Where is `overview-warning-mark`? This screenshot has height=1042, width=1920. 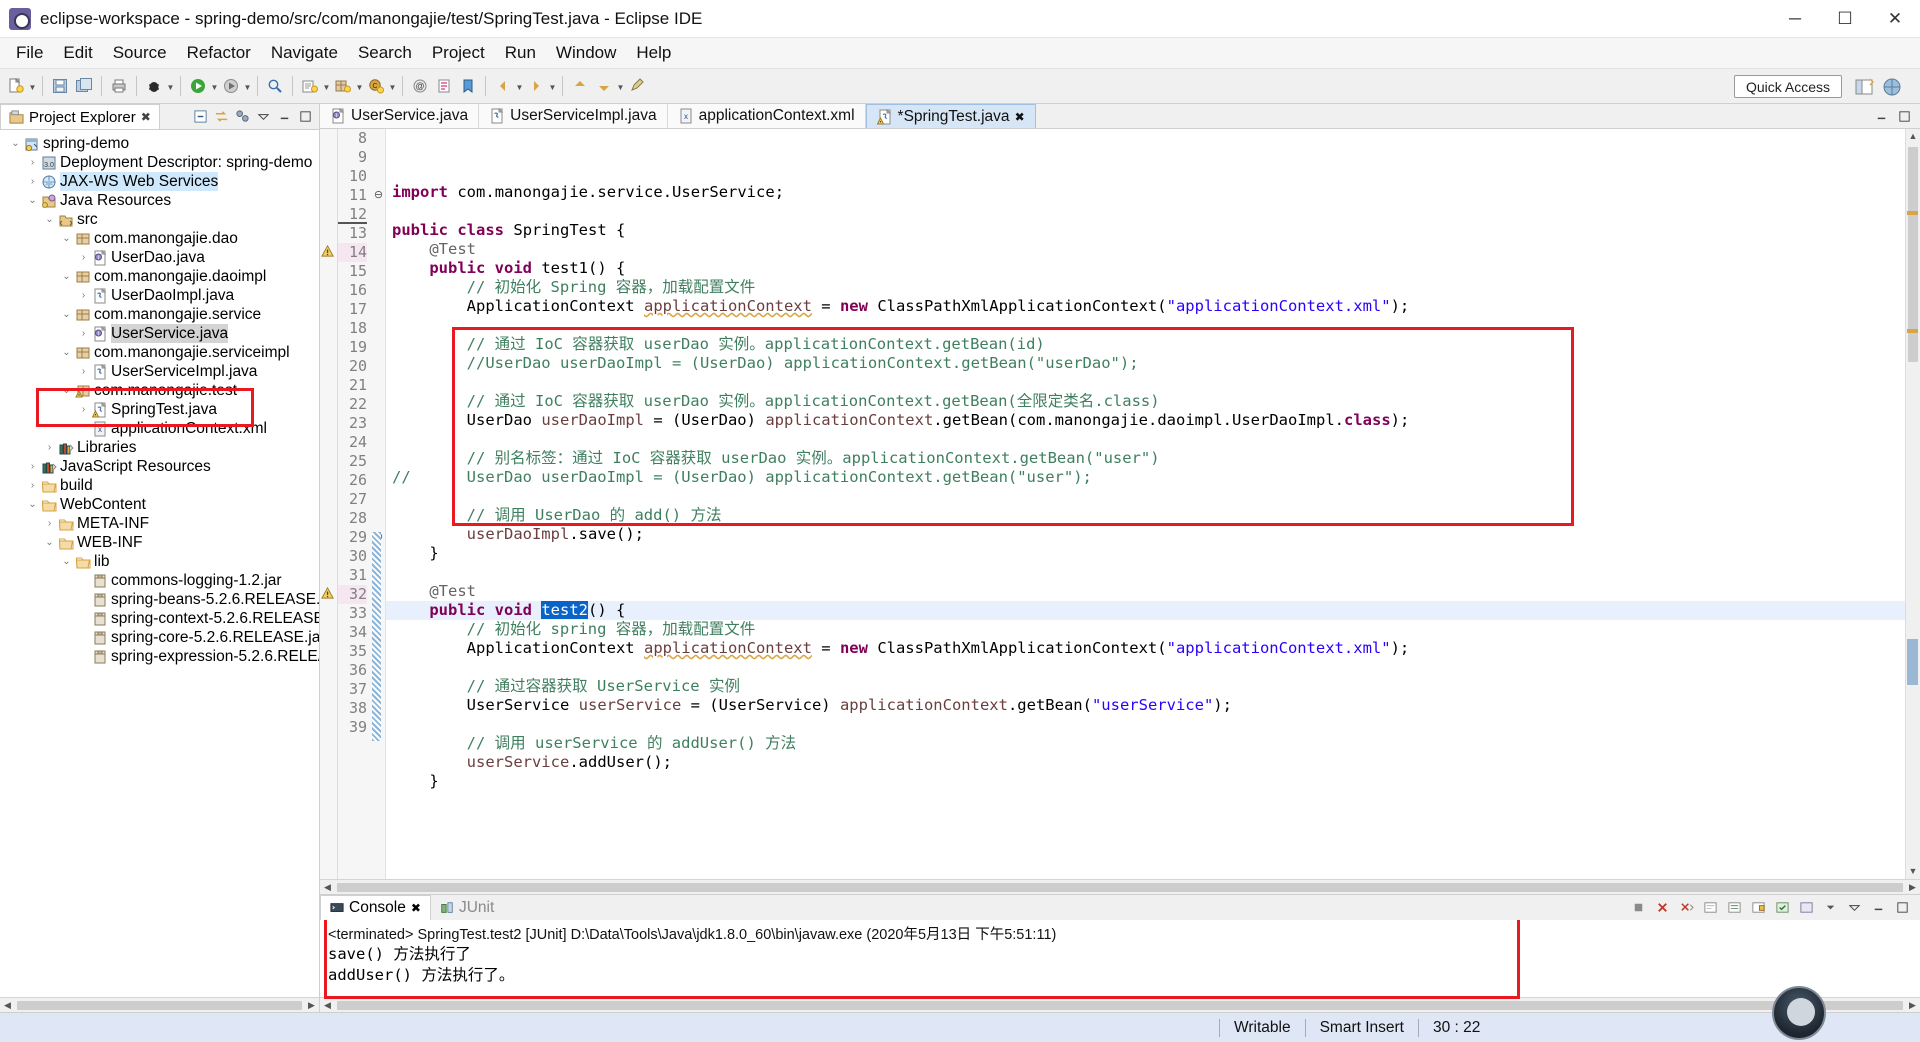
overview-warning-mark is located at coordinates (1912, 213).